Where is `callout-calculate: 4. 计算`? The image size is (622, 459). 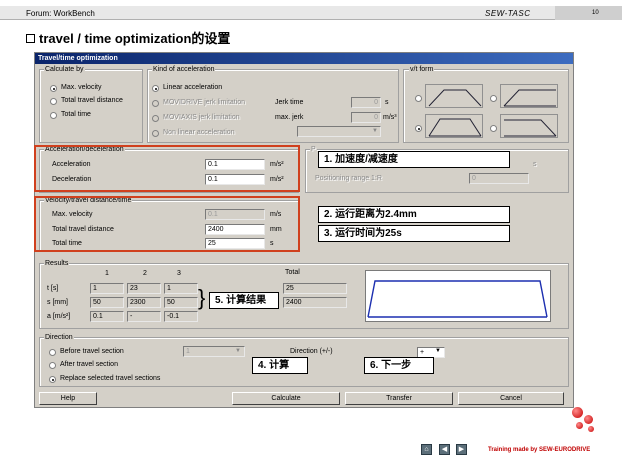 callout-calculate: 4. 计算 is located at coordinates (280, 365).